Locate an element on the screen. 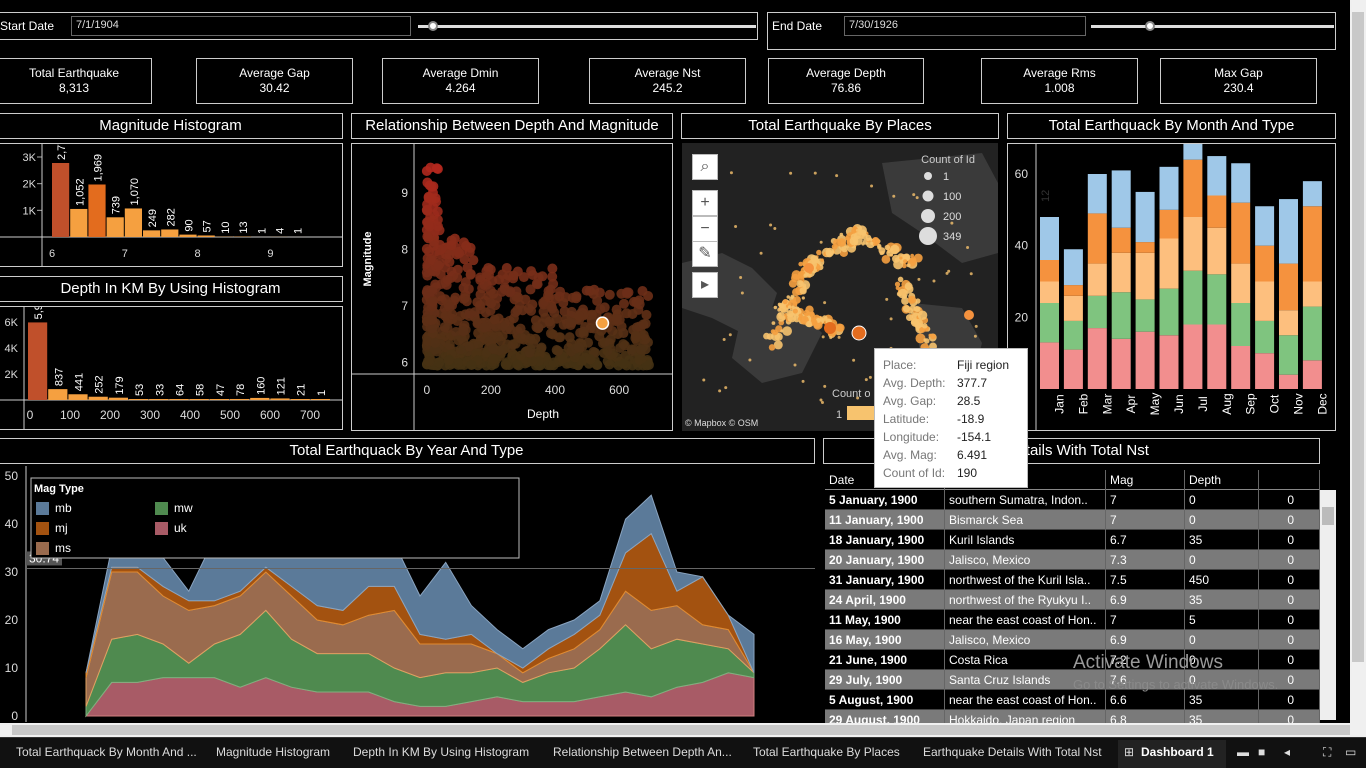  map-zoom-in-button: + is located at coordinates (705, 203).